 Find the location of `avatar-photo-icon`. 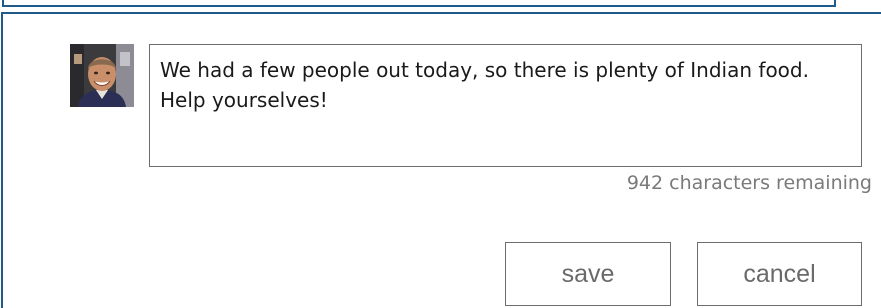

avatar-photo-icon is located at coordinates (102, 75).